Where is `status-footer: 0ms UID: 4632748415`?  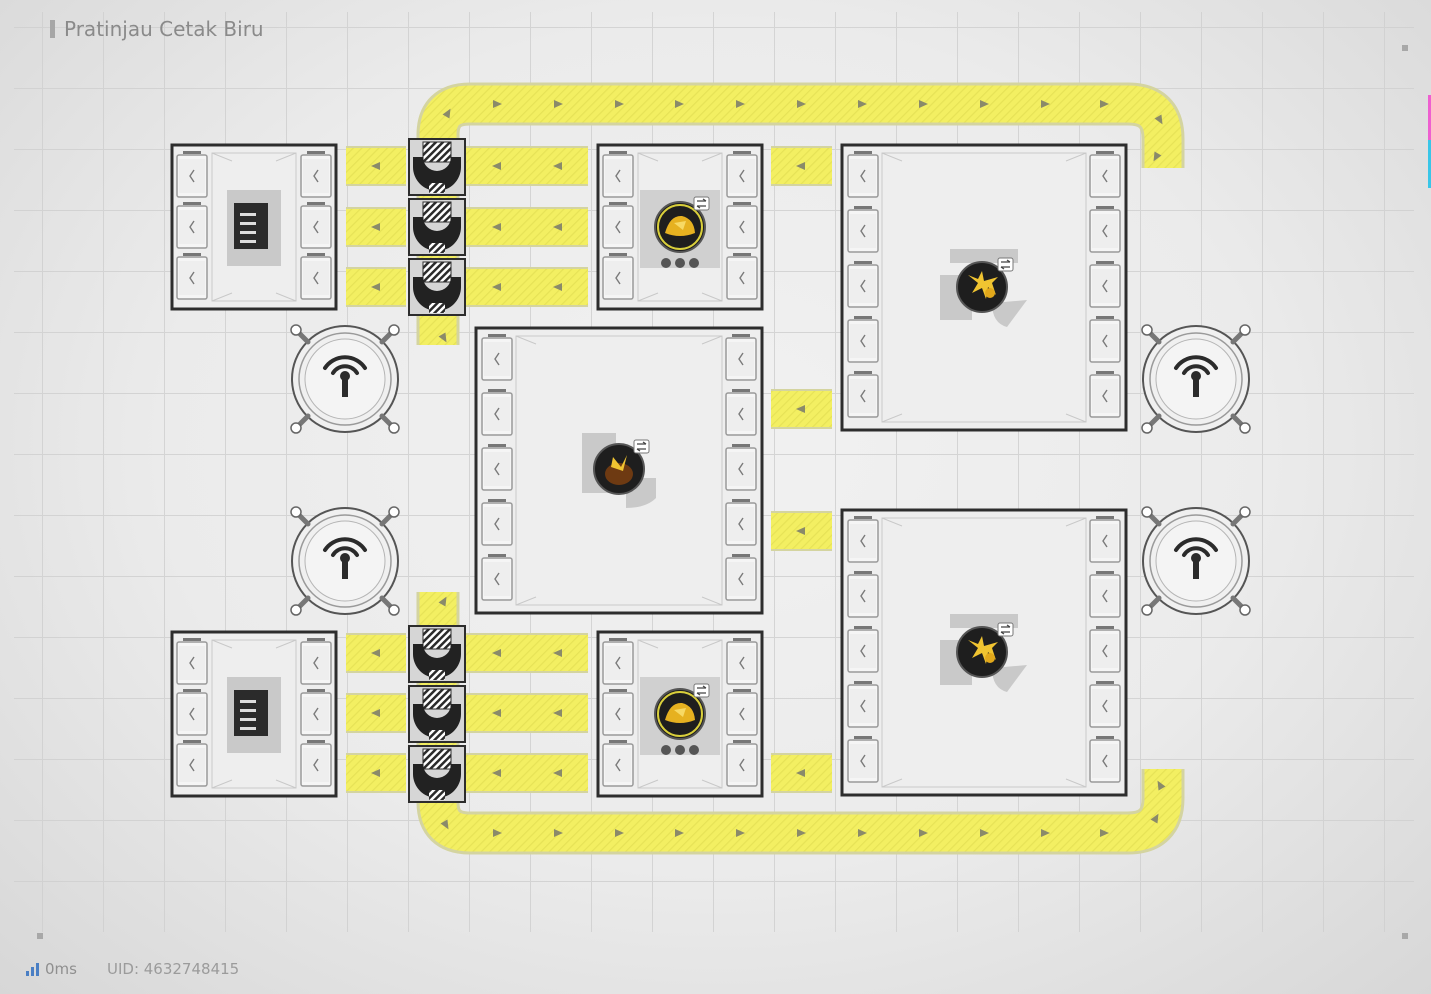
status-footer: 0ms UID: 4632748415 is located at coordinates (132, 969).